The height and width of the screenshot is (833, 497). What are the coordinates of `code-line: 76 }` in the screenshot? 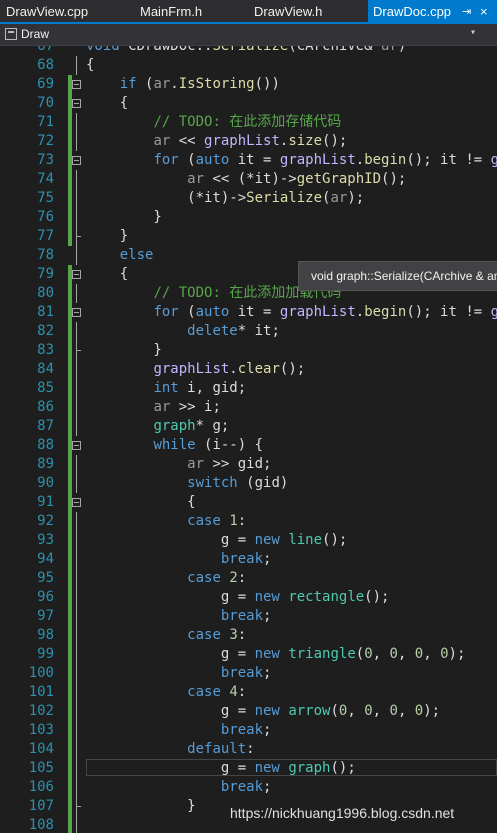 It's located at (248, 217).